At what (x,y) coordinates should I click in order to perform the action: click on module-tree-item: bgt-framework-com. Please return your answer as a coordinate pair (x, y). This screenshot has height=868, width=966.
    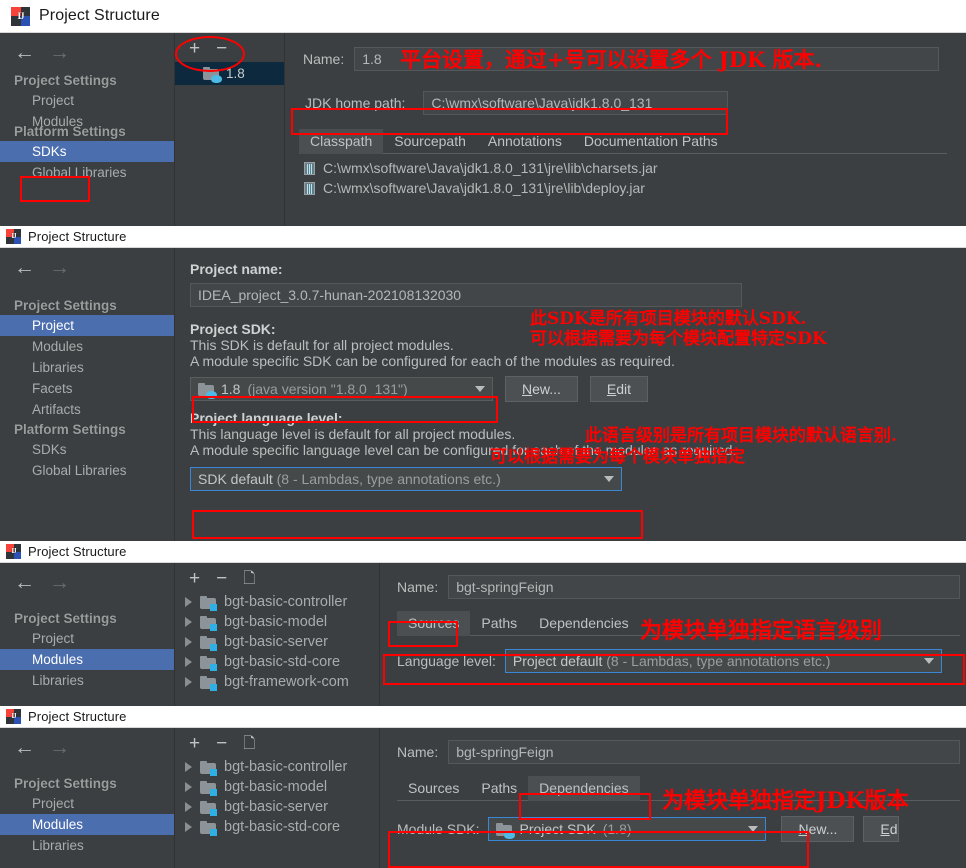
    Looking at the image, I should click on (277, 682).